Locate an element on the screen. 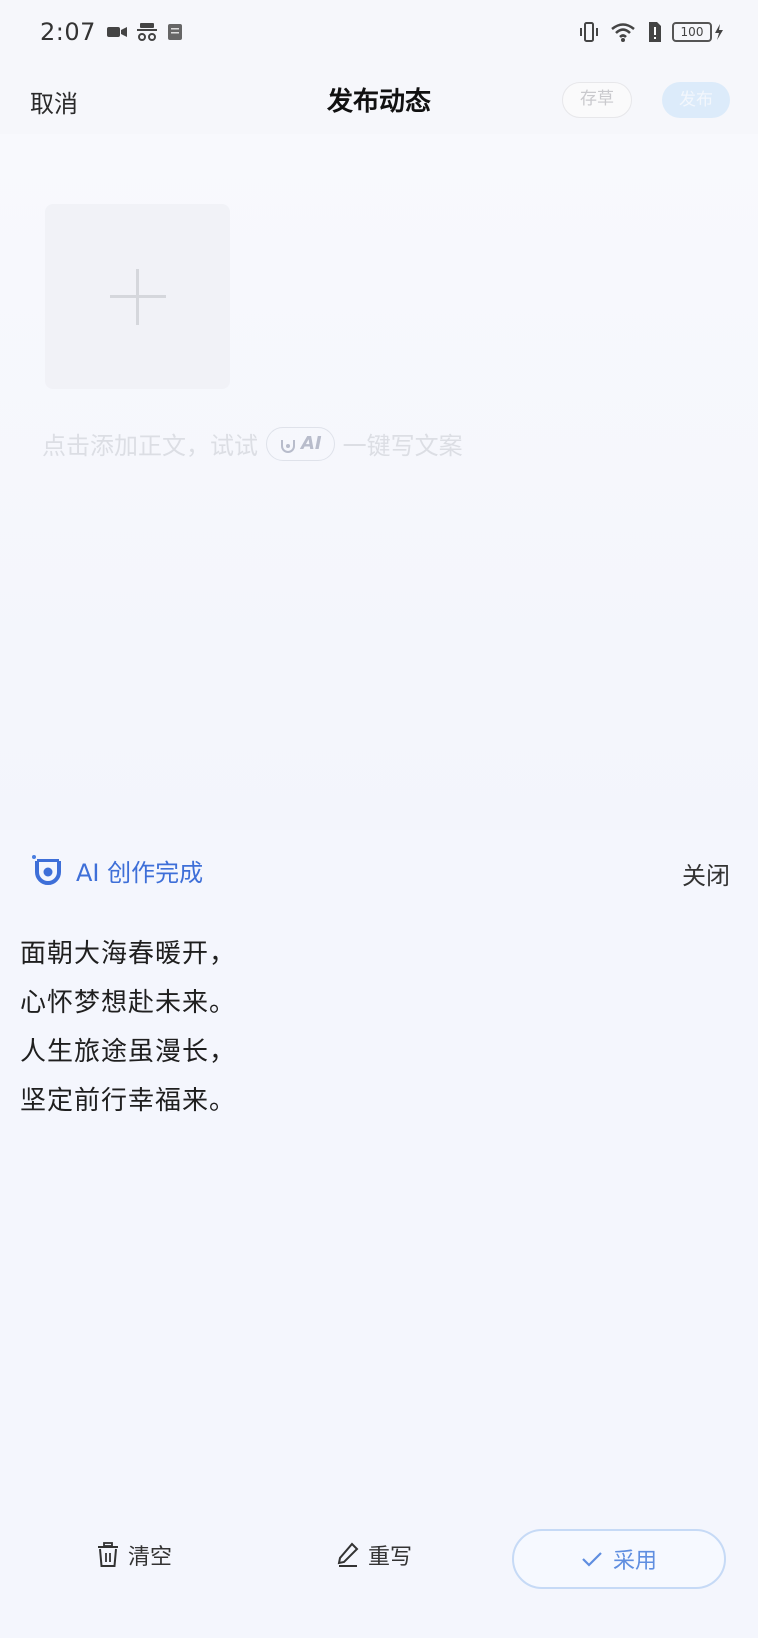 The width and height of the screenshot is (758, 1638). ai-write-pill: AI is located at coordinates (300, 443).